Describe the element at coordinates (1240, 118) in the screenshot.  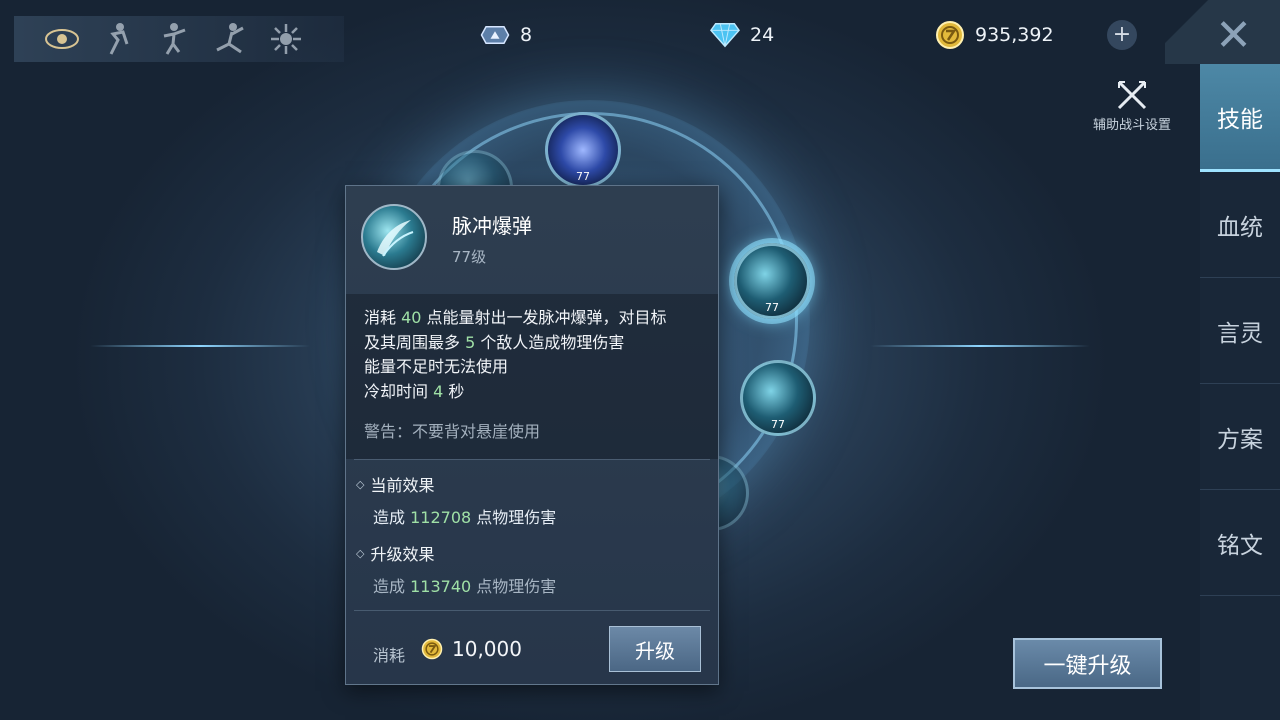
I see `tab-skills: 技能` at that location.